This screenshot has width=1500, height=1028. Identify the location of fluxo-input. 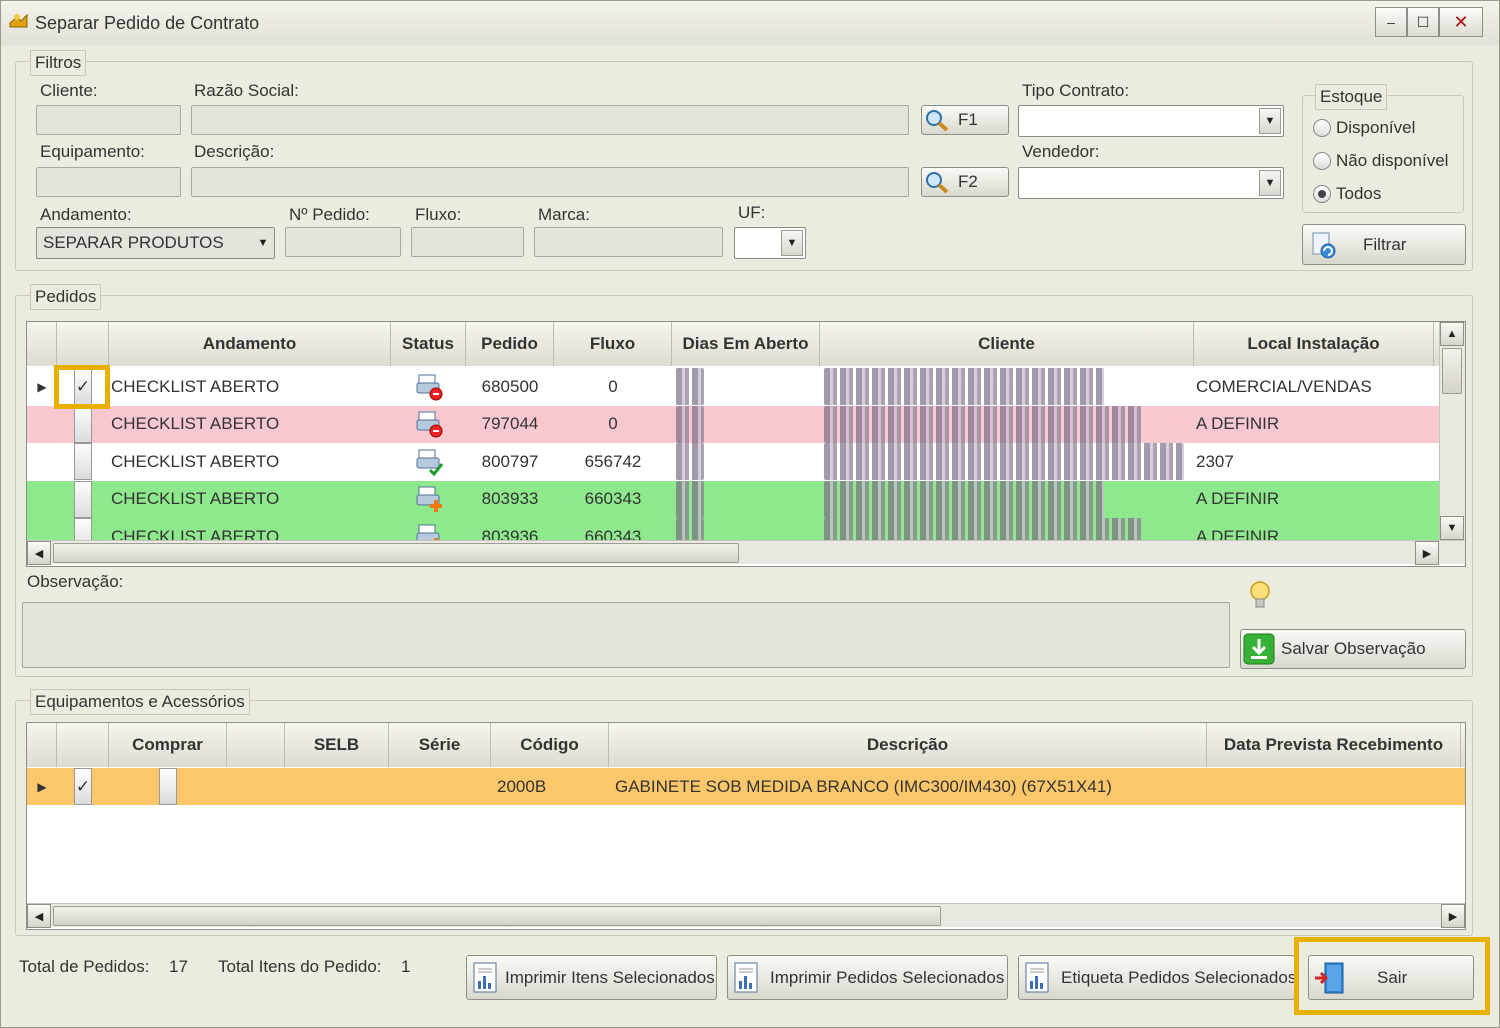
(467, 242).